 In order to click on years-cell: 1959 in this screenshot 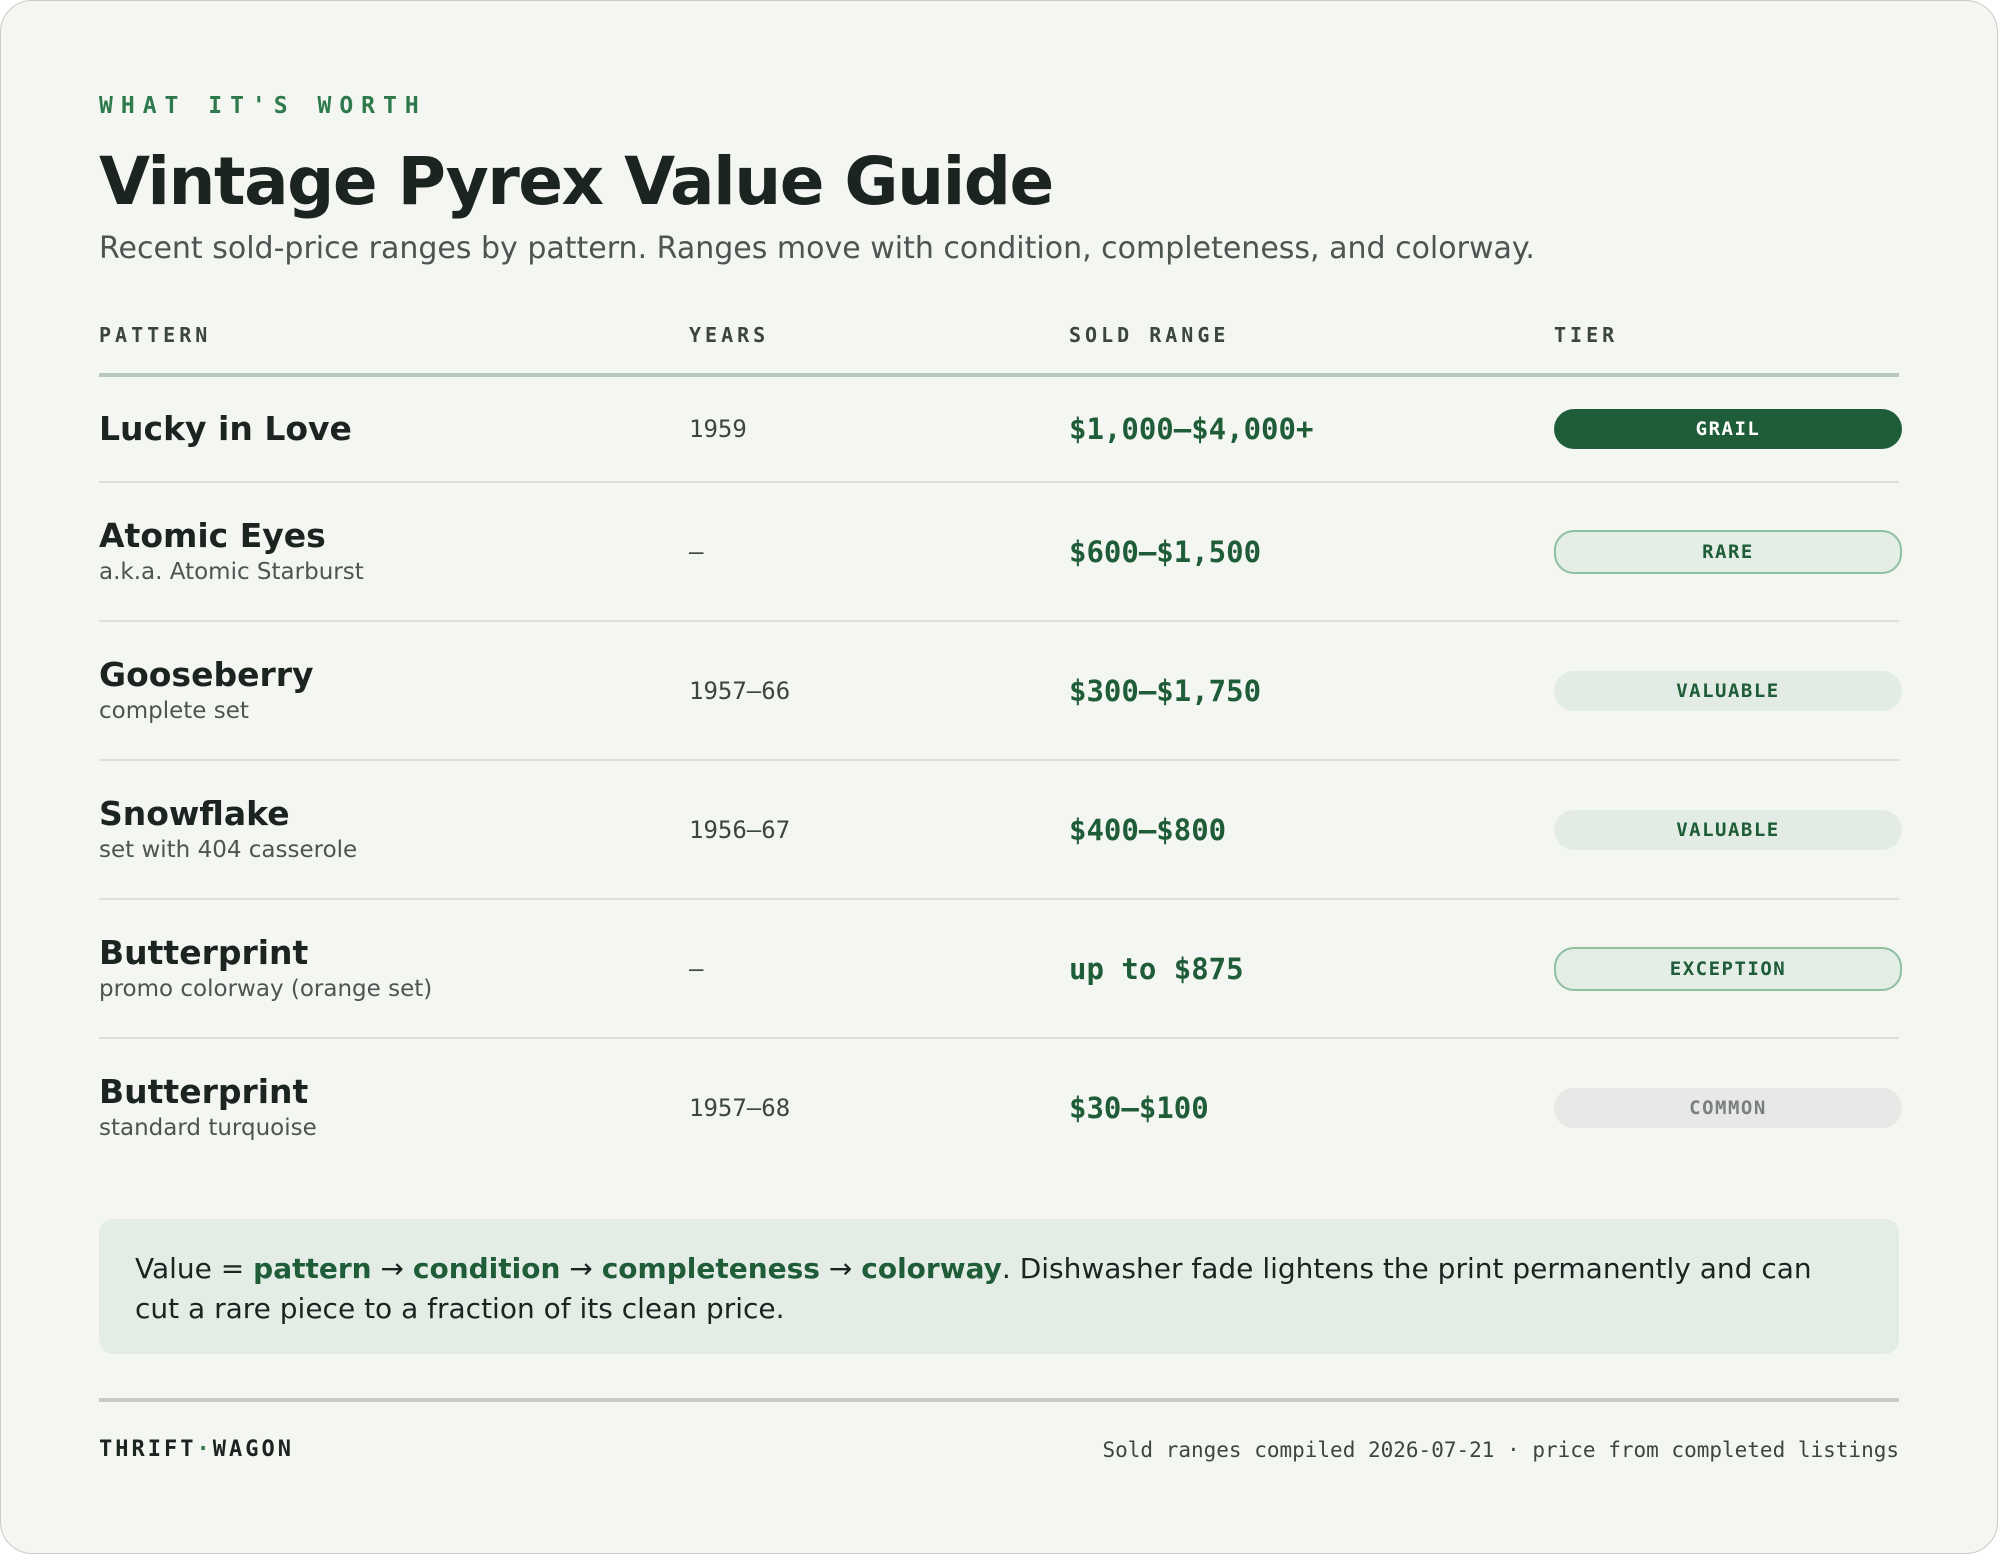, I will do `click(718, 429)`.